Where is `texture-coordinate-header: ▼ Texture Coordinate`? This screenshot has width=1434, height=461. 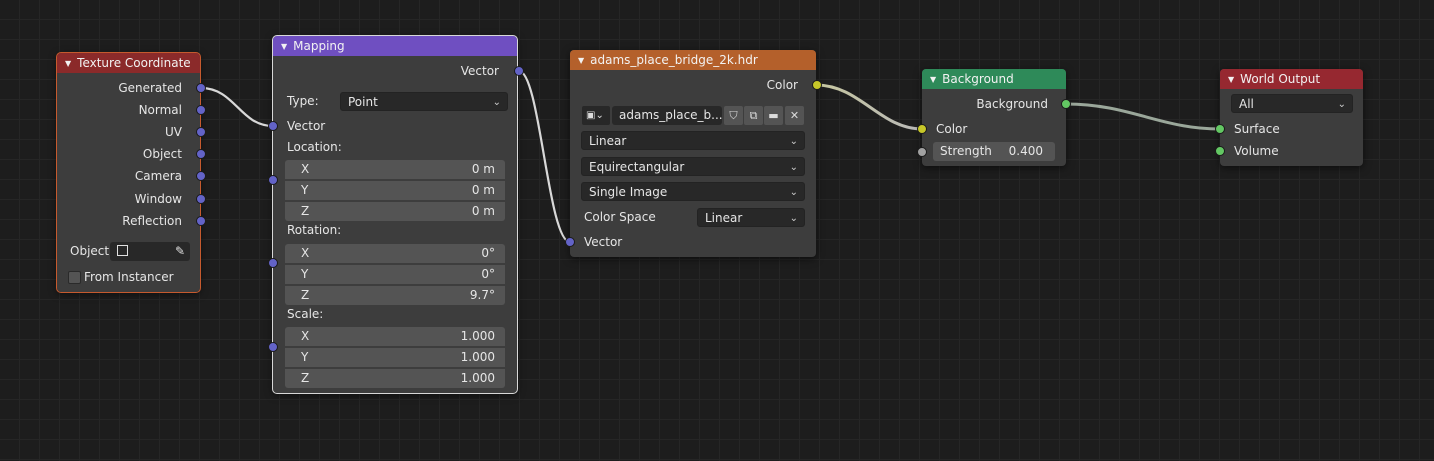 texture-coordinate-header: ▼ Texture Coordinate is located at coordinates (128, 63).